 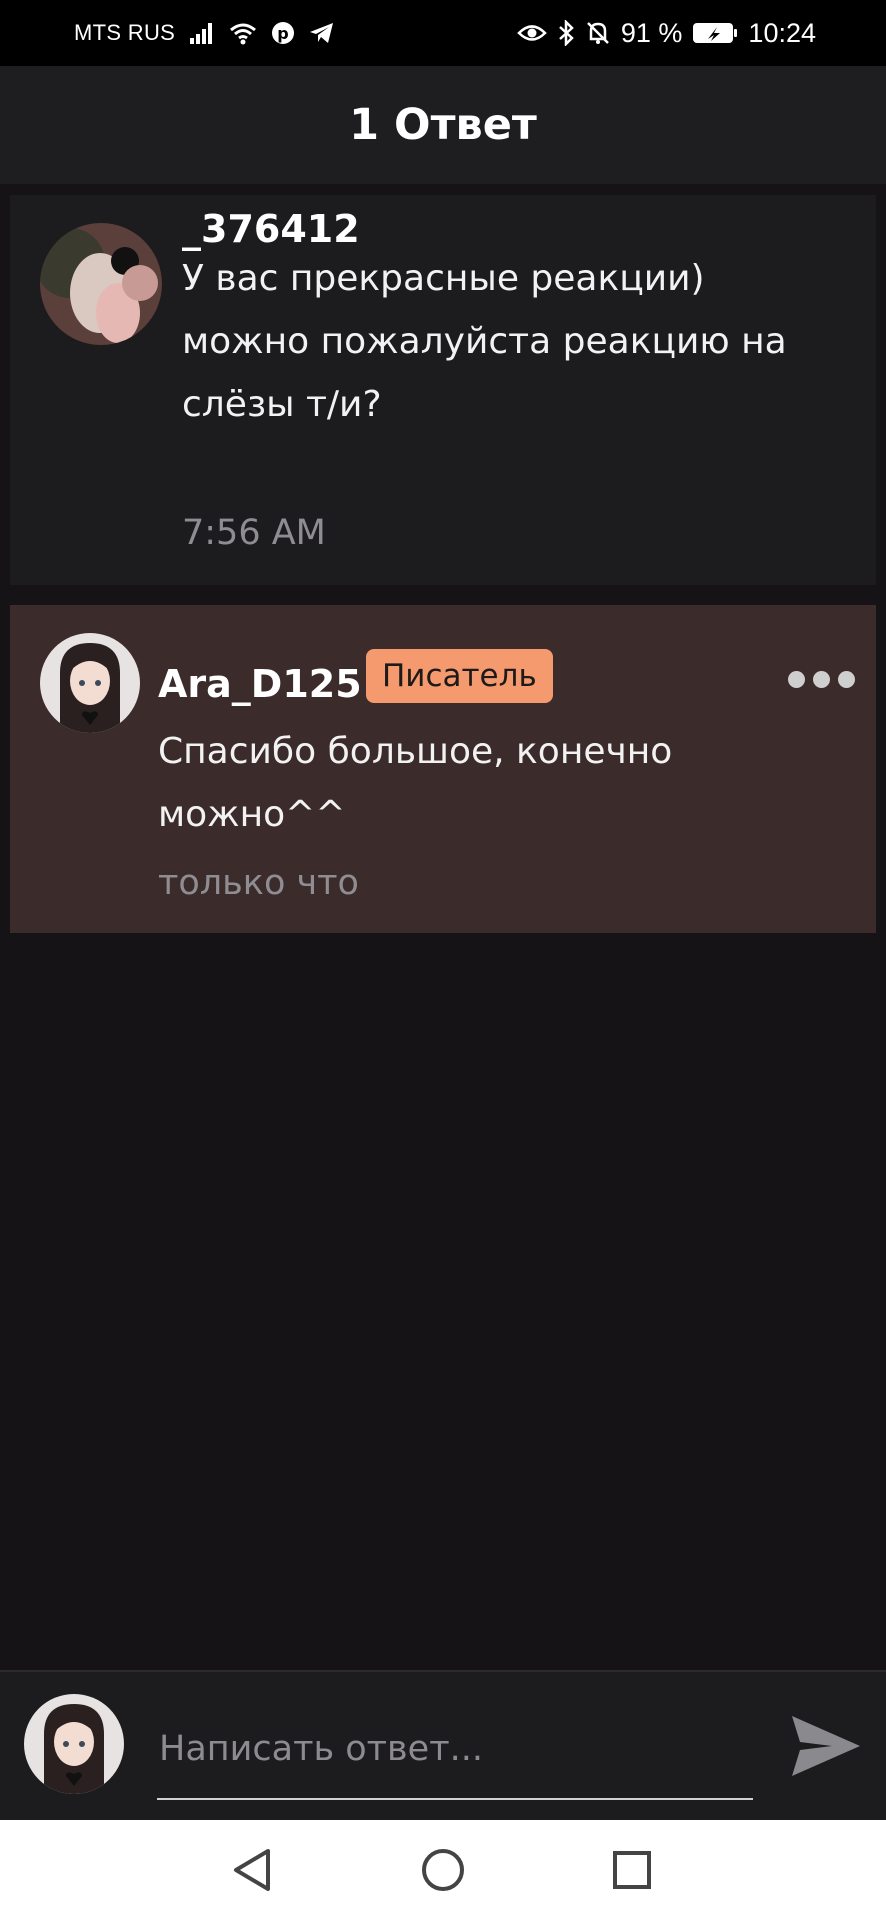 I want to click on telegram-icon, so click(x=322, y=33).